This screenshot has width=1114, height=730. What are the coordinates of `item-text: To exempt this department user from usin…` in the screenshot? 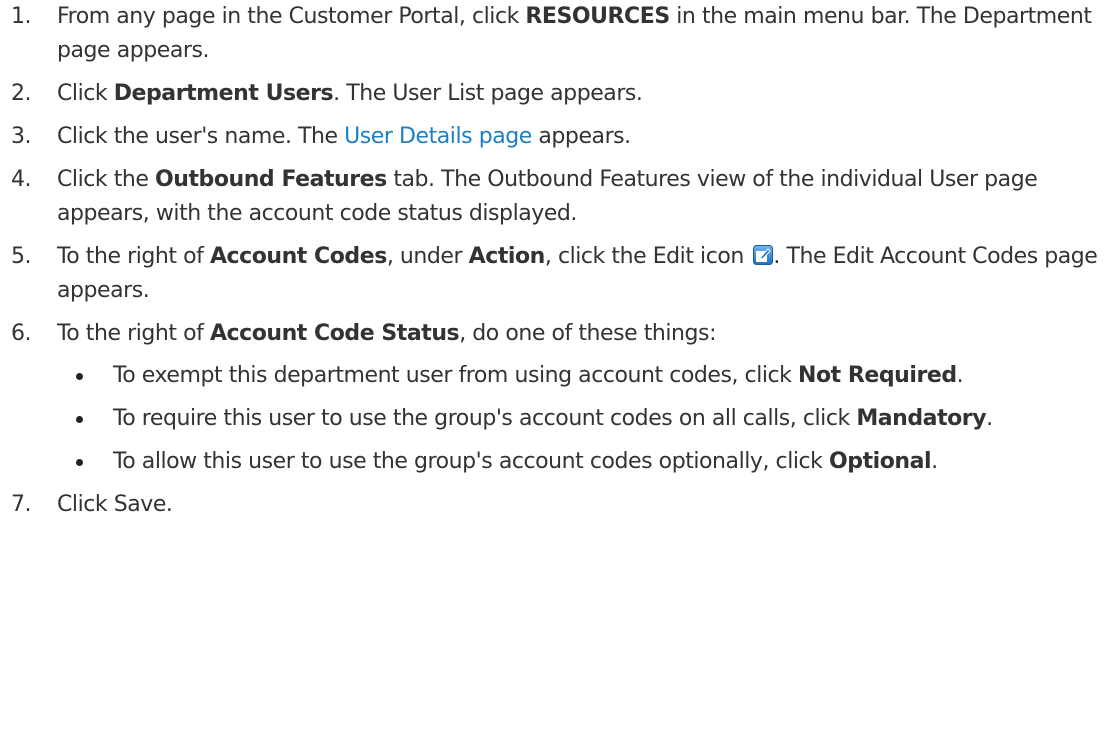 It's located at (456, 375).